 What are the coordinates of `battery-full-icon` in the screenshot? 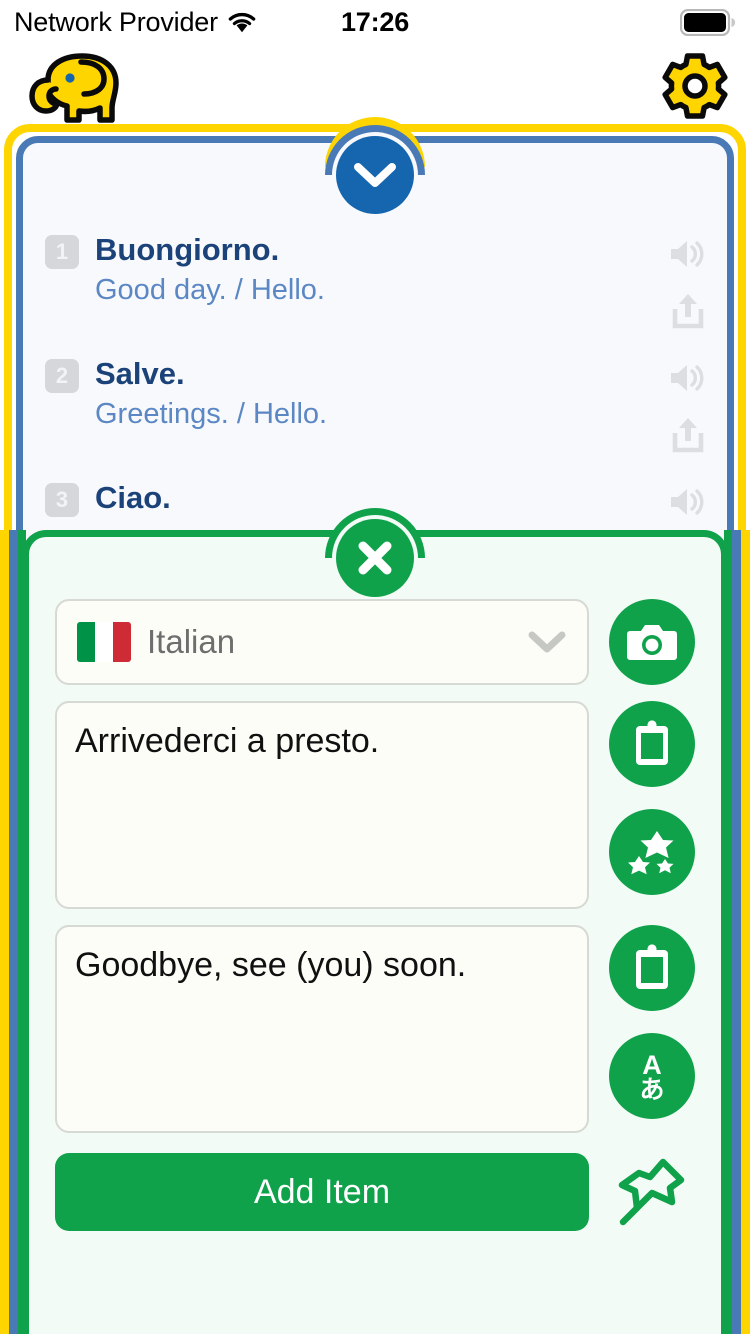 It's located at (708, 22).